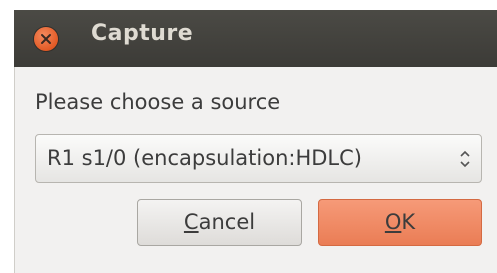  I want to click on cancel-button-label: ancel, so click(227, 222).